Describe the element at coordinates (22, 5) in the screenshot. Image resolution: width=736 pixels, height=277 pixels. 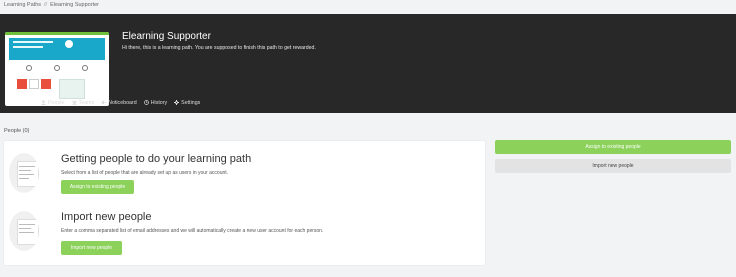
I see `breadcrumb-learning-paths: Learning Paths` at that location.